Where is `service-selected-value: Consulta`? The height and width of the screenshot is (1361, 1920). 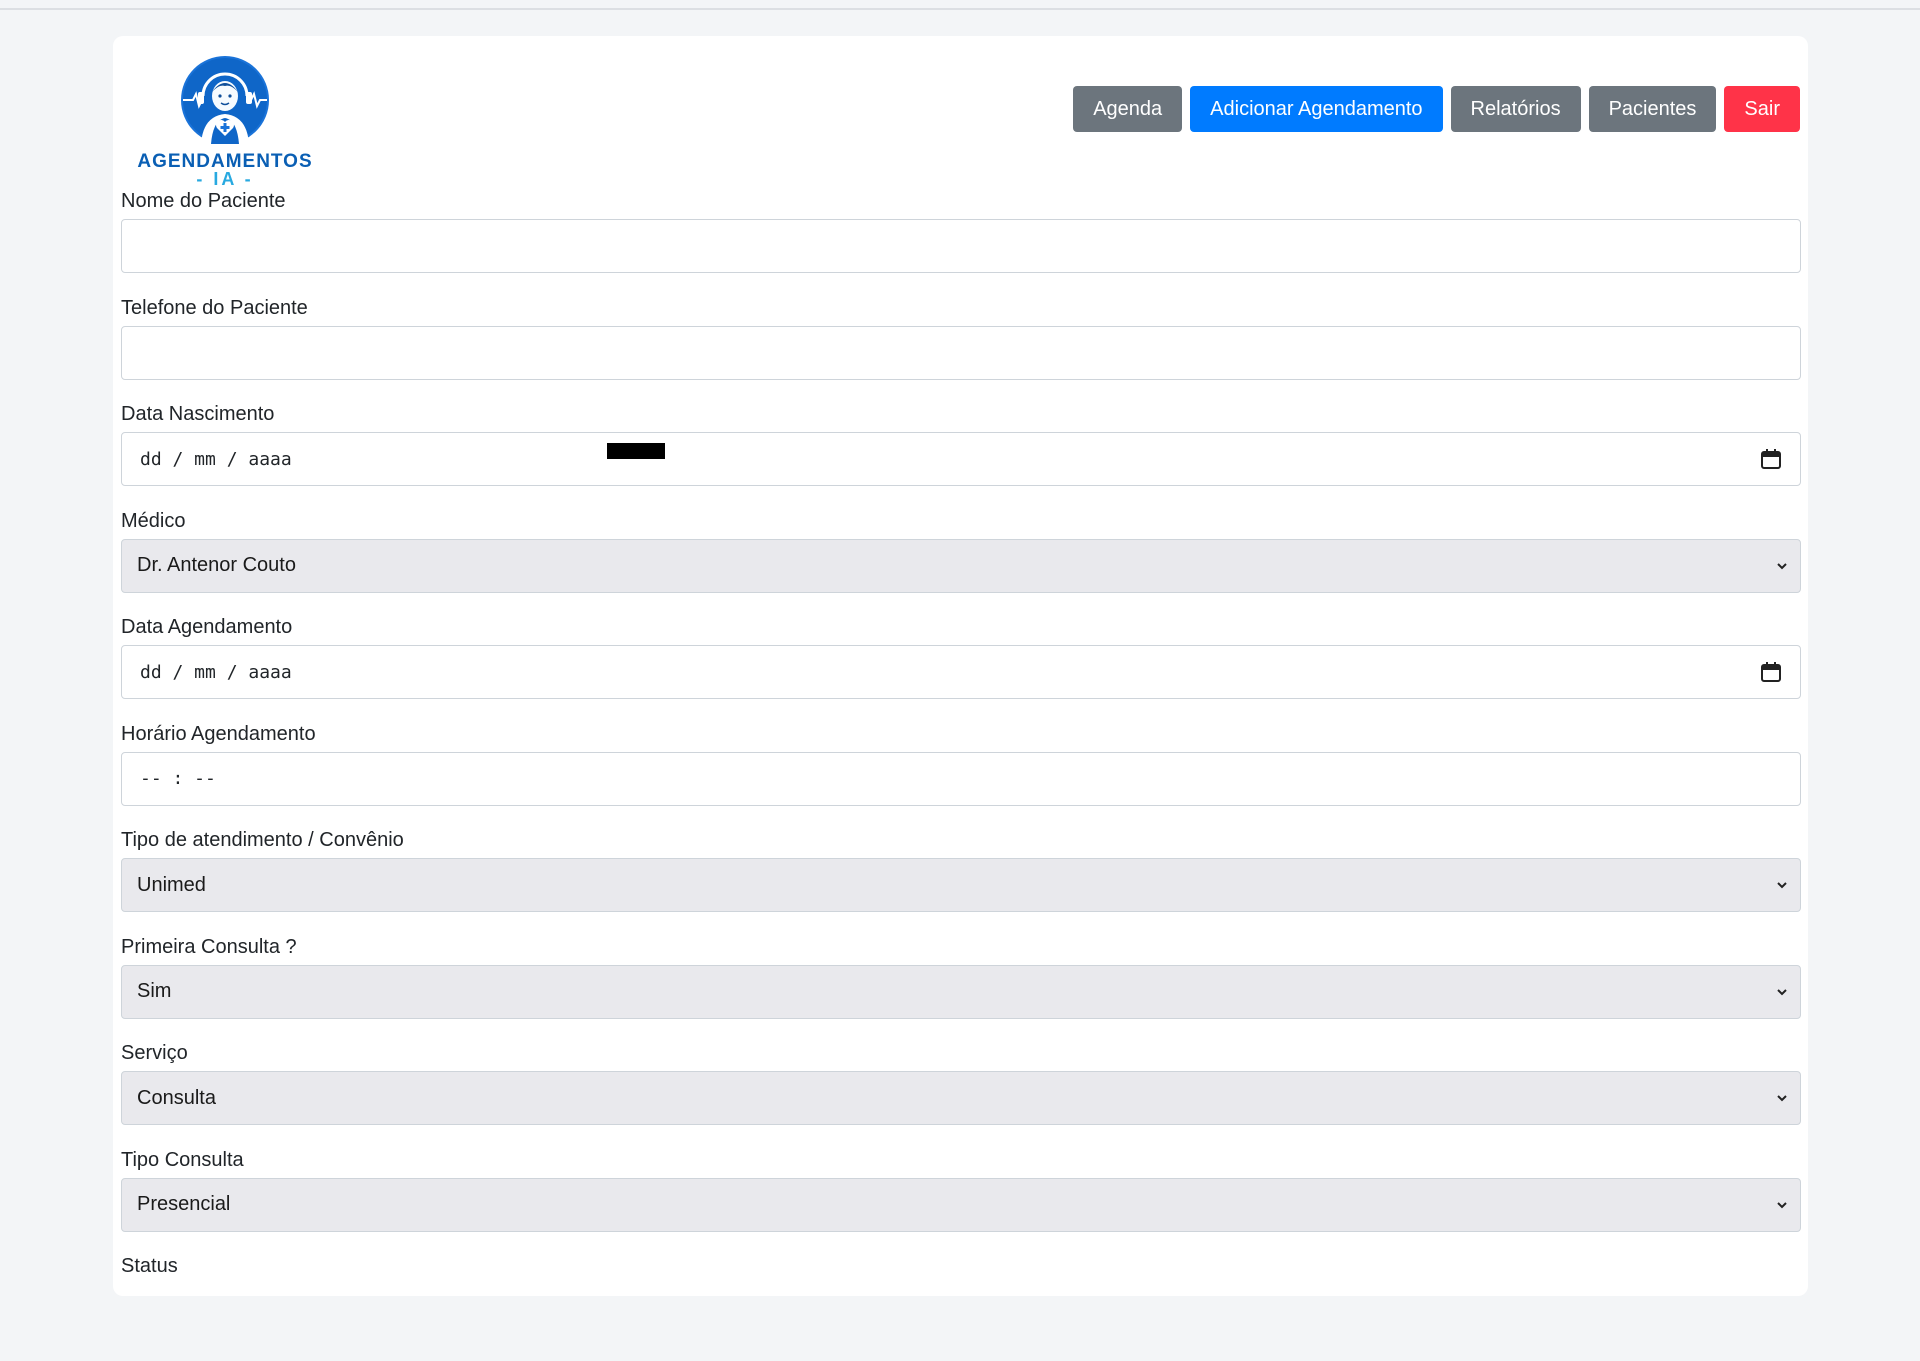 service-selected-value: Consulta is located at coordinates (176, 1097).